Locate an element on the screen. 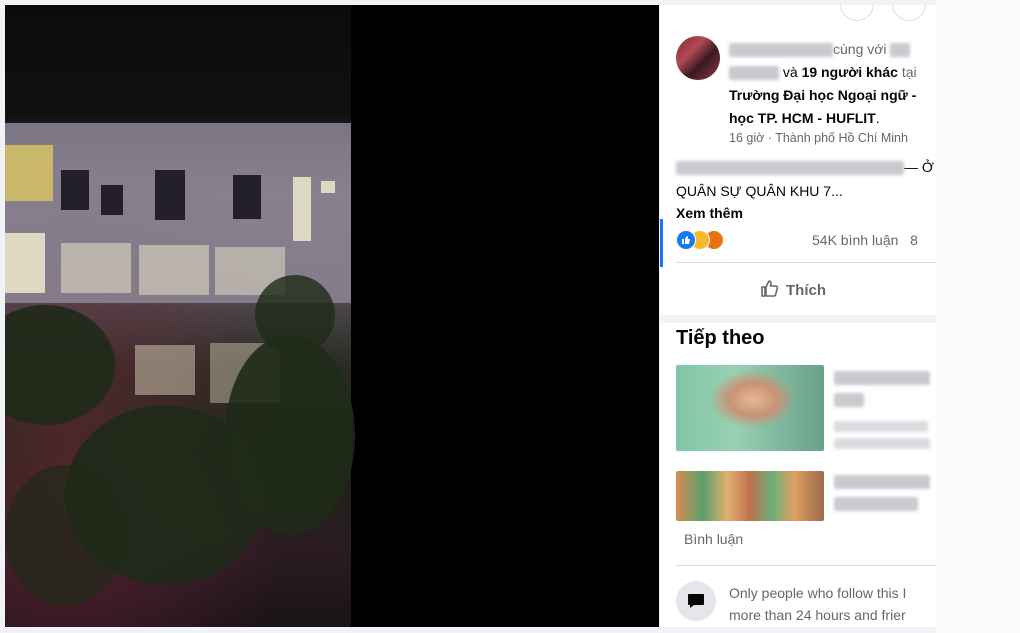  with-text: cùng với is located at coordinates (860, 49).